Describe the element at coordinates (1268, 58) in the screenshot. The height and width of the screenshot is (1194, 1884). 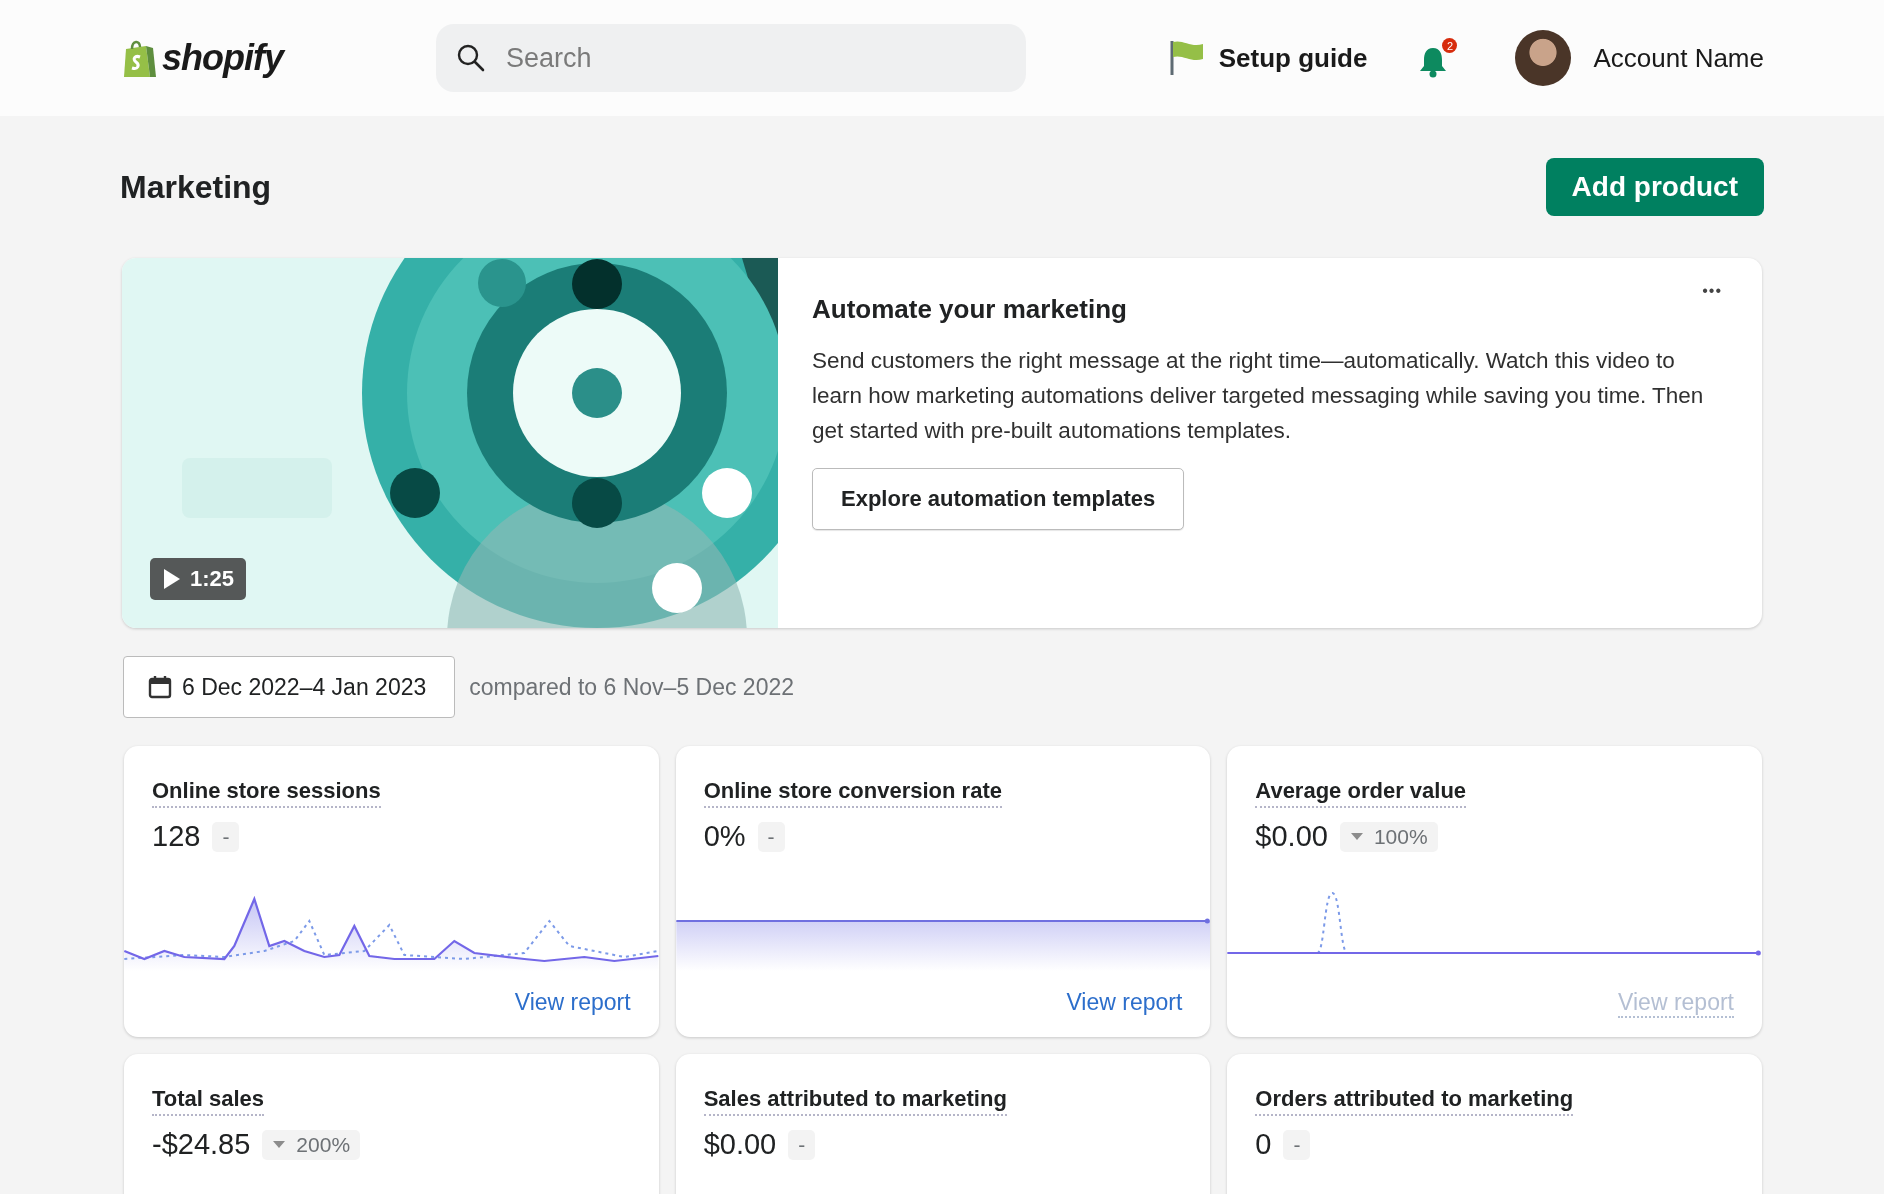
I see `setup-guide-button: Setup guide` at that location.